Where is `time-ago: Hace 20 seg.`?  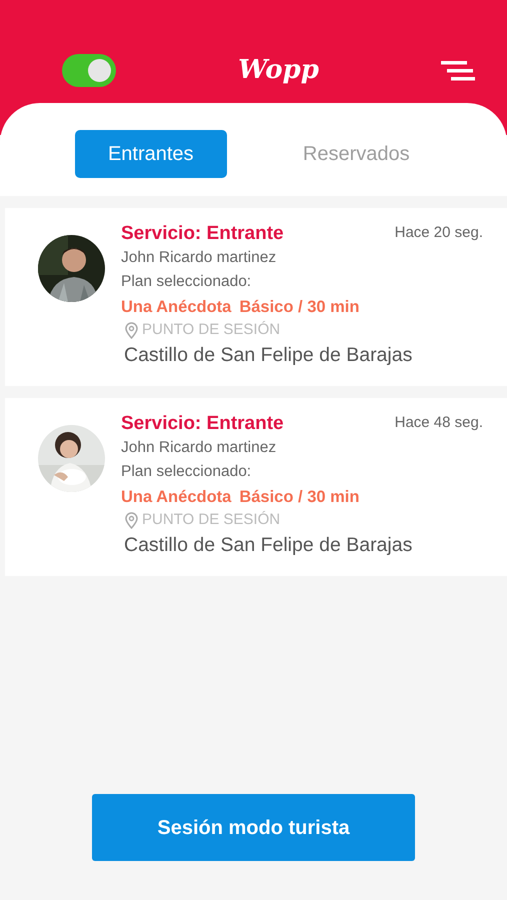
time-ago: Hace 20 seg. is located at coordinates (438, 233).